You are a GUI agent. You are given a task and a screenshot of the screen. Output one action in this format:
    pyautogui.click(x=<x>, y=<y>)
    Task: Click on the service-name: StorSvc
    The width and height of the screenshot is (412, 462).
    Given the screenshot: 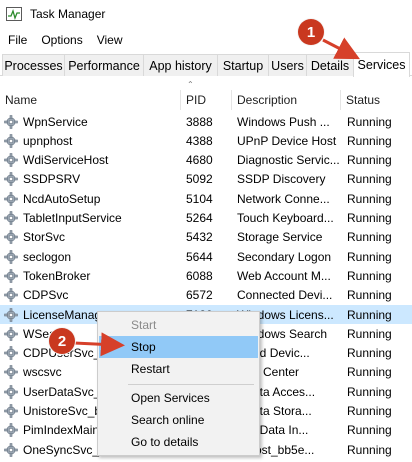 What is the action you would take?
    pyautogui.click(x=92, y=237)
    